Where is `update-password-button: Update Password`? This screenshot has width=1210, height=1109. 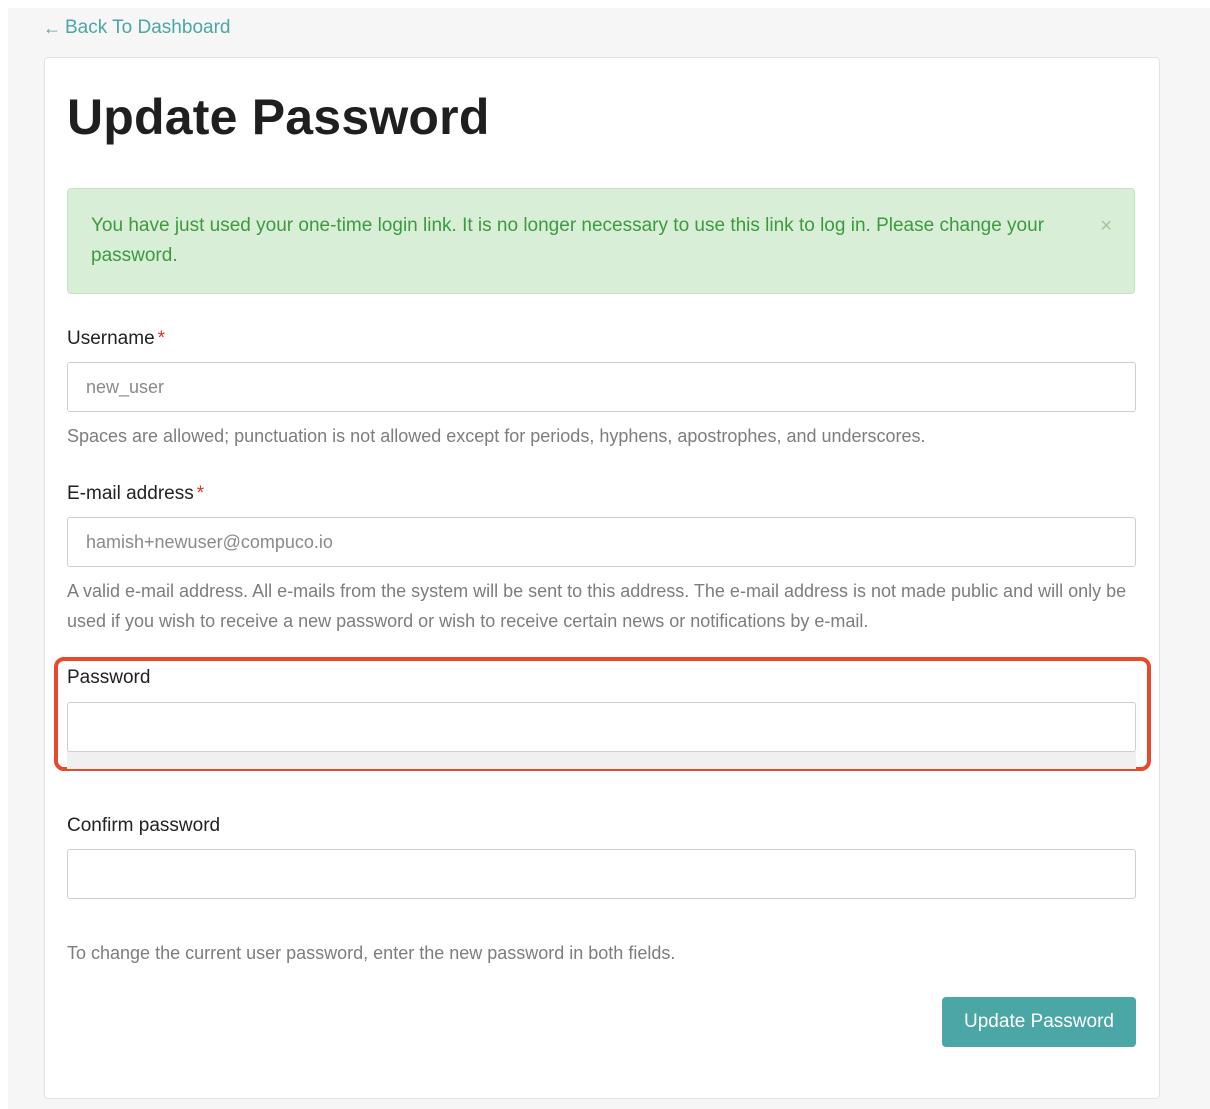 update-password-button: Update Password is located at coordinates (1039, 1022).